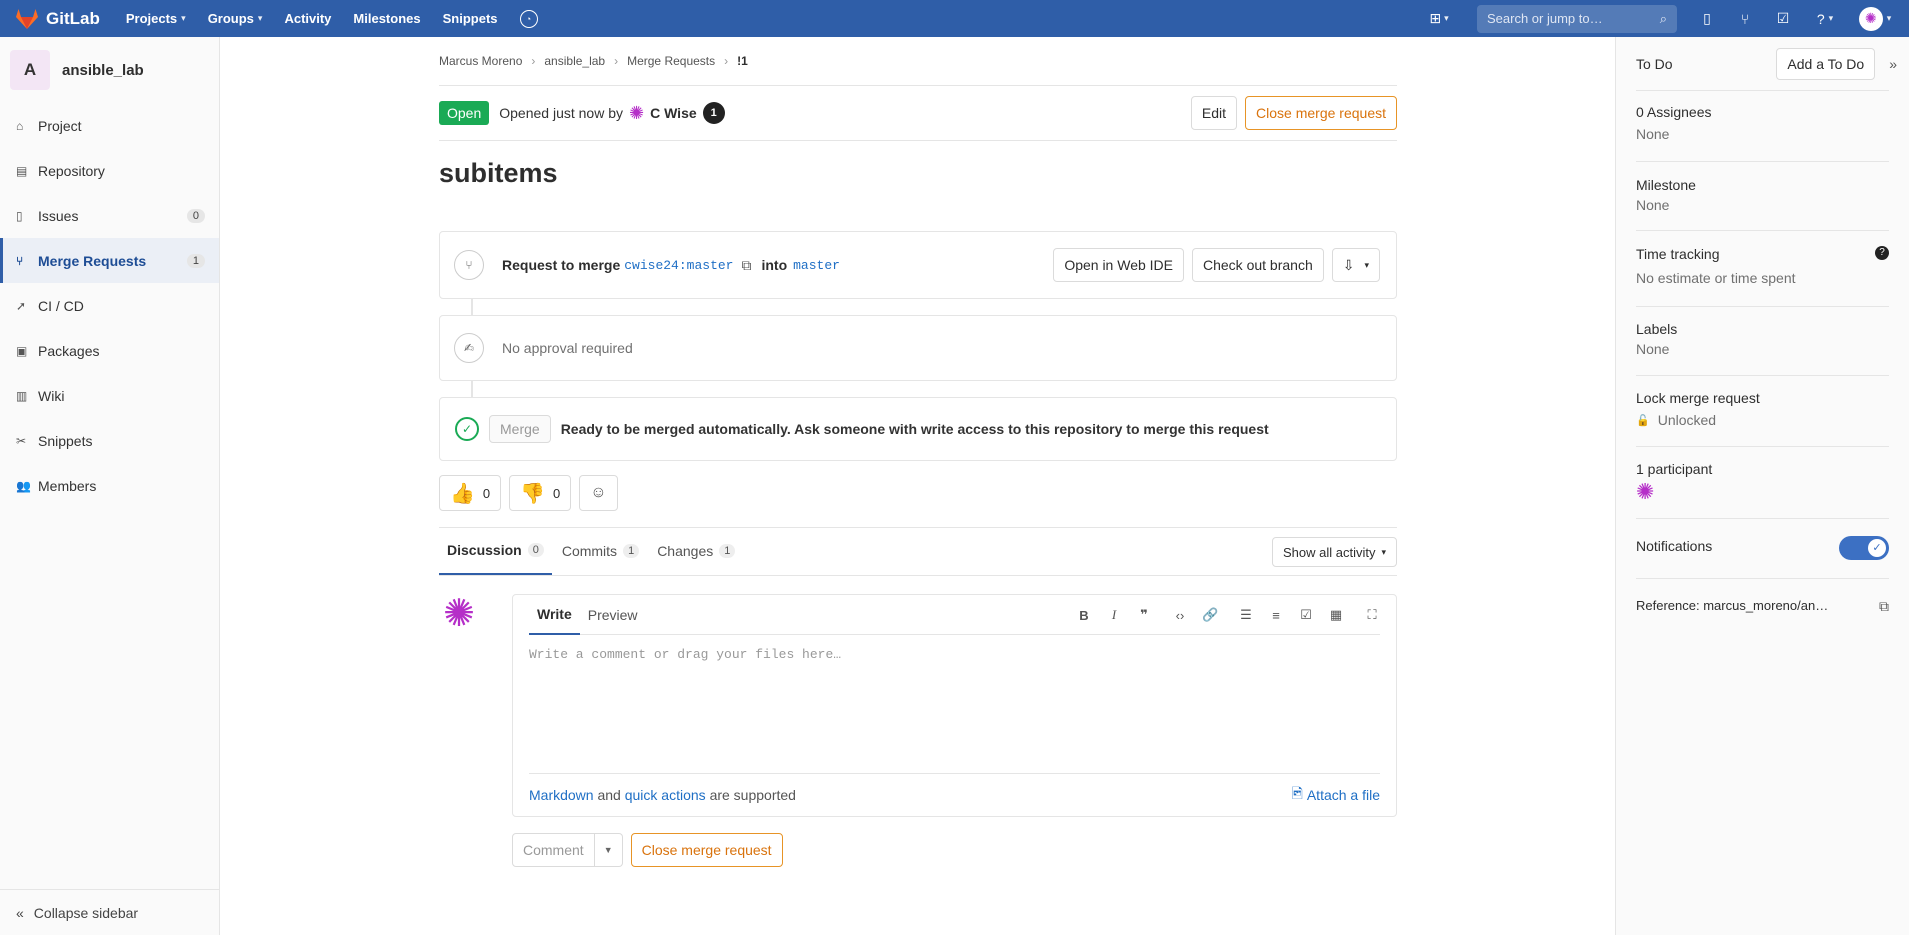 The width and height of the screenshot is (1909, 935). Describe the element at coordinates (554, 615) in the screenshot. I see `tab-write: Write` at that location.